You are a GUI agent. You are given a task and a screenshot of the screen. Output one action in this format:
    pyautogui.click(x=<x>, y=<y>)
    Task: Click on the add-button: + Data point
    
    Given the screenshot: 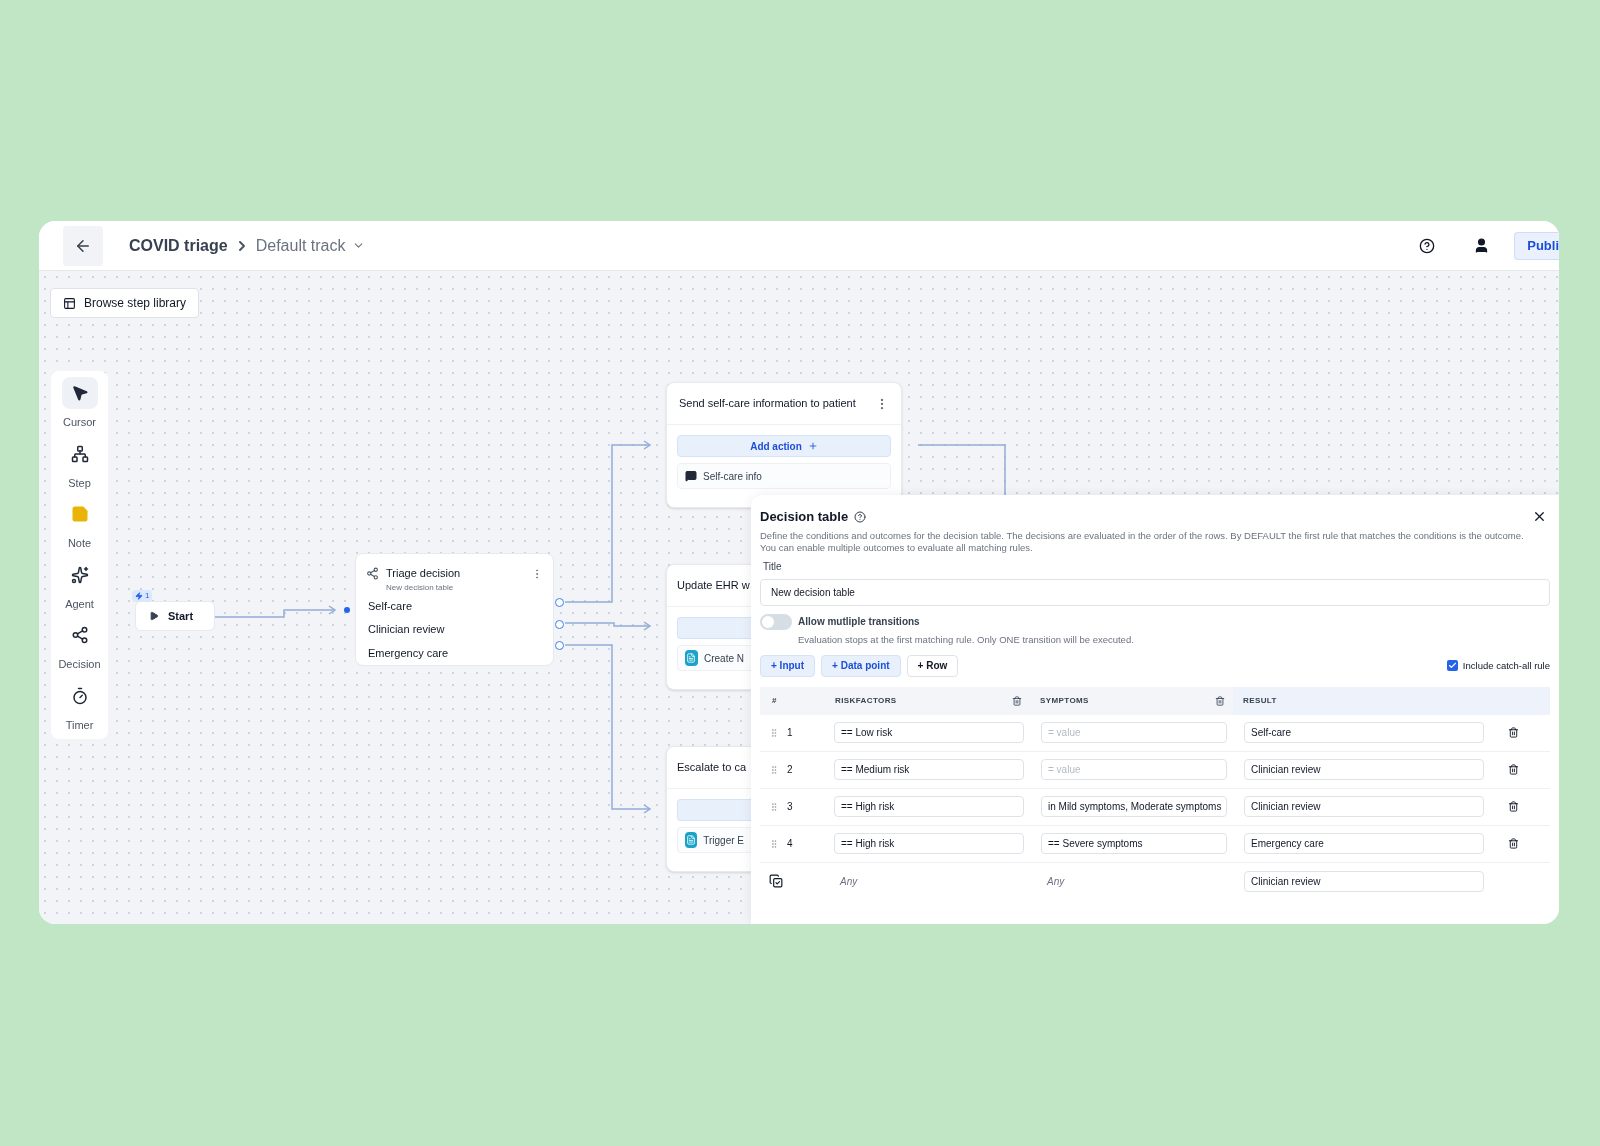 What is the action you would take?
    pyautogui.click(x=861, y=665)
    